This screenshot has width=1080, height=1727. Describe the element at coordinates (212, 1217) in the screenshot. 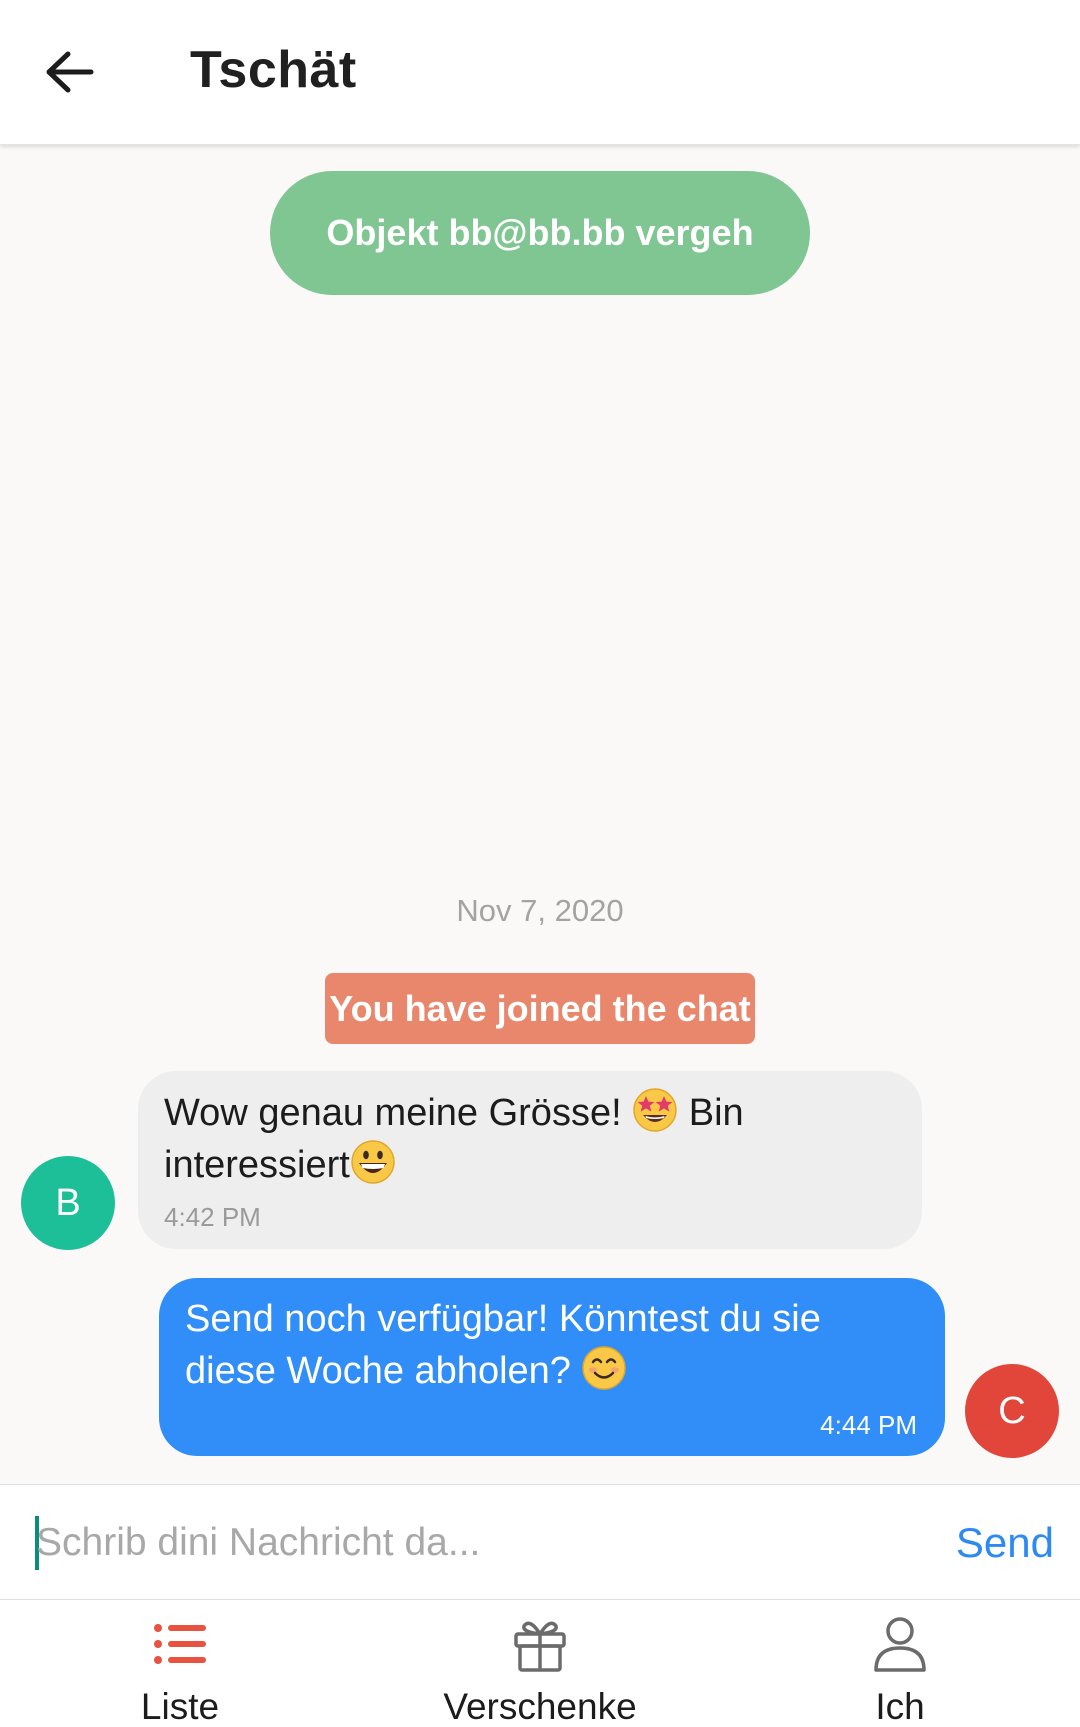

I see `message-timestamp: 4:42 PM` at that location.